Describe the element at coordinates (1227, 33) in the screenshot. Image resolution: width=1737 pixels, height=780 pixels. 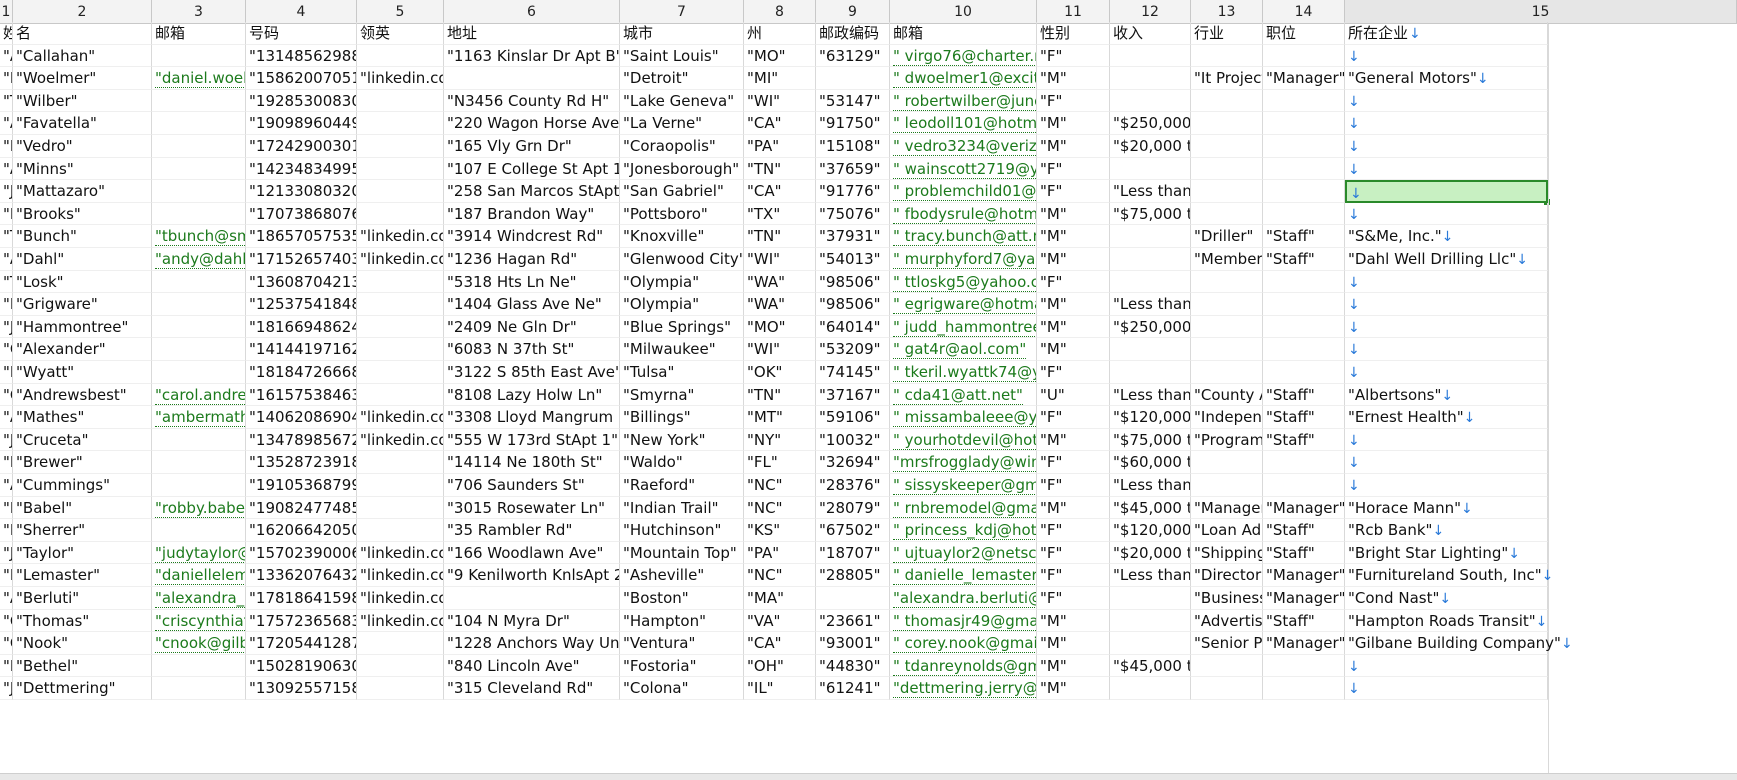
I see `header-cell: 行业` at that location.